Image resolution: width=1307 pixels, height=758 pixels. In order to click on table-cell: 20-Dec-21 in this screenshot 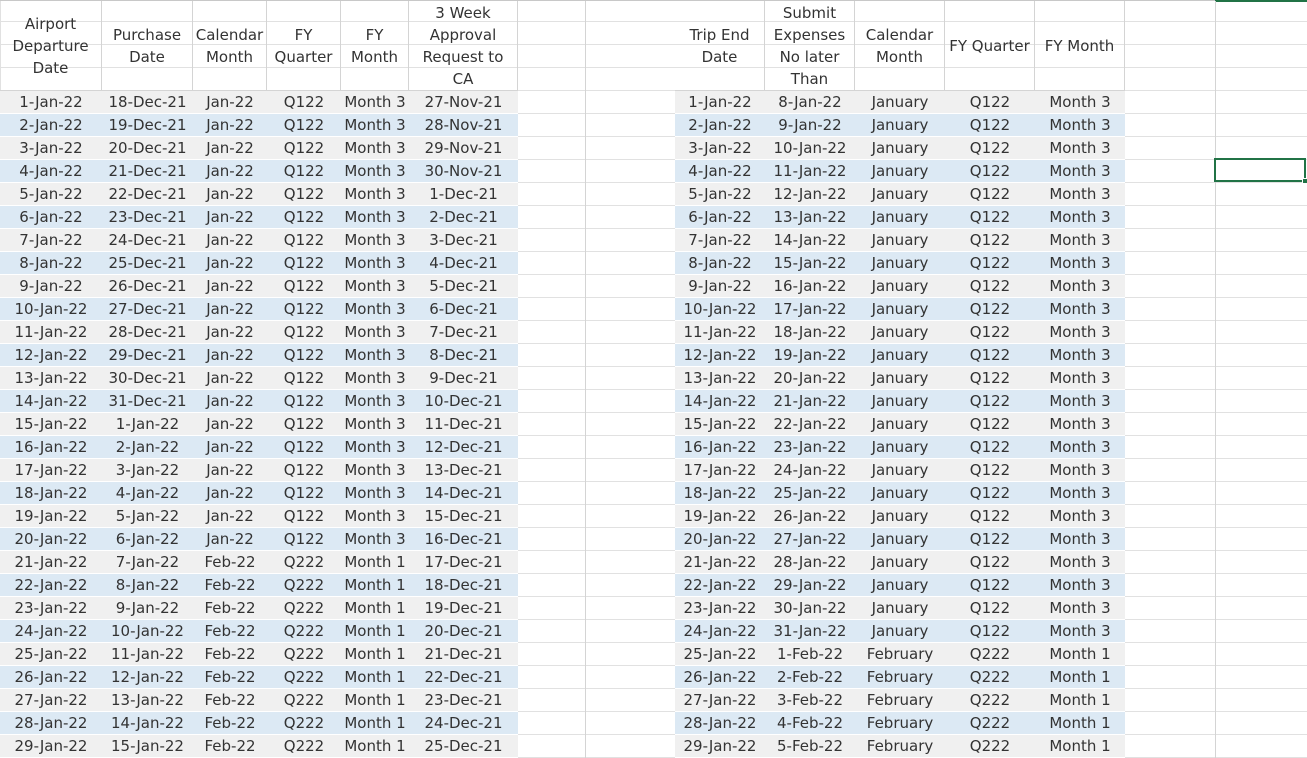, I will do `click(147, 148)`.